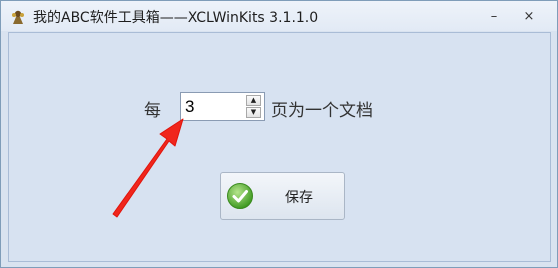 The image size is (558, 268). Describe the element at coordinates (176, 18) in the screenshot. I see `window-title: 我的ABC软件工具箱——XCLWinKits 3.1.1.0` at that location.